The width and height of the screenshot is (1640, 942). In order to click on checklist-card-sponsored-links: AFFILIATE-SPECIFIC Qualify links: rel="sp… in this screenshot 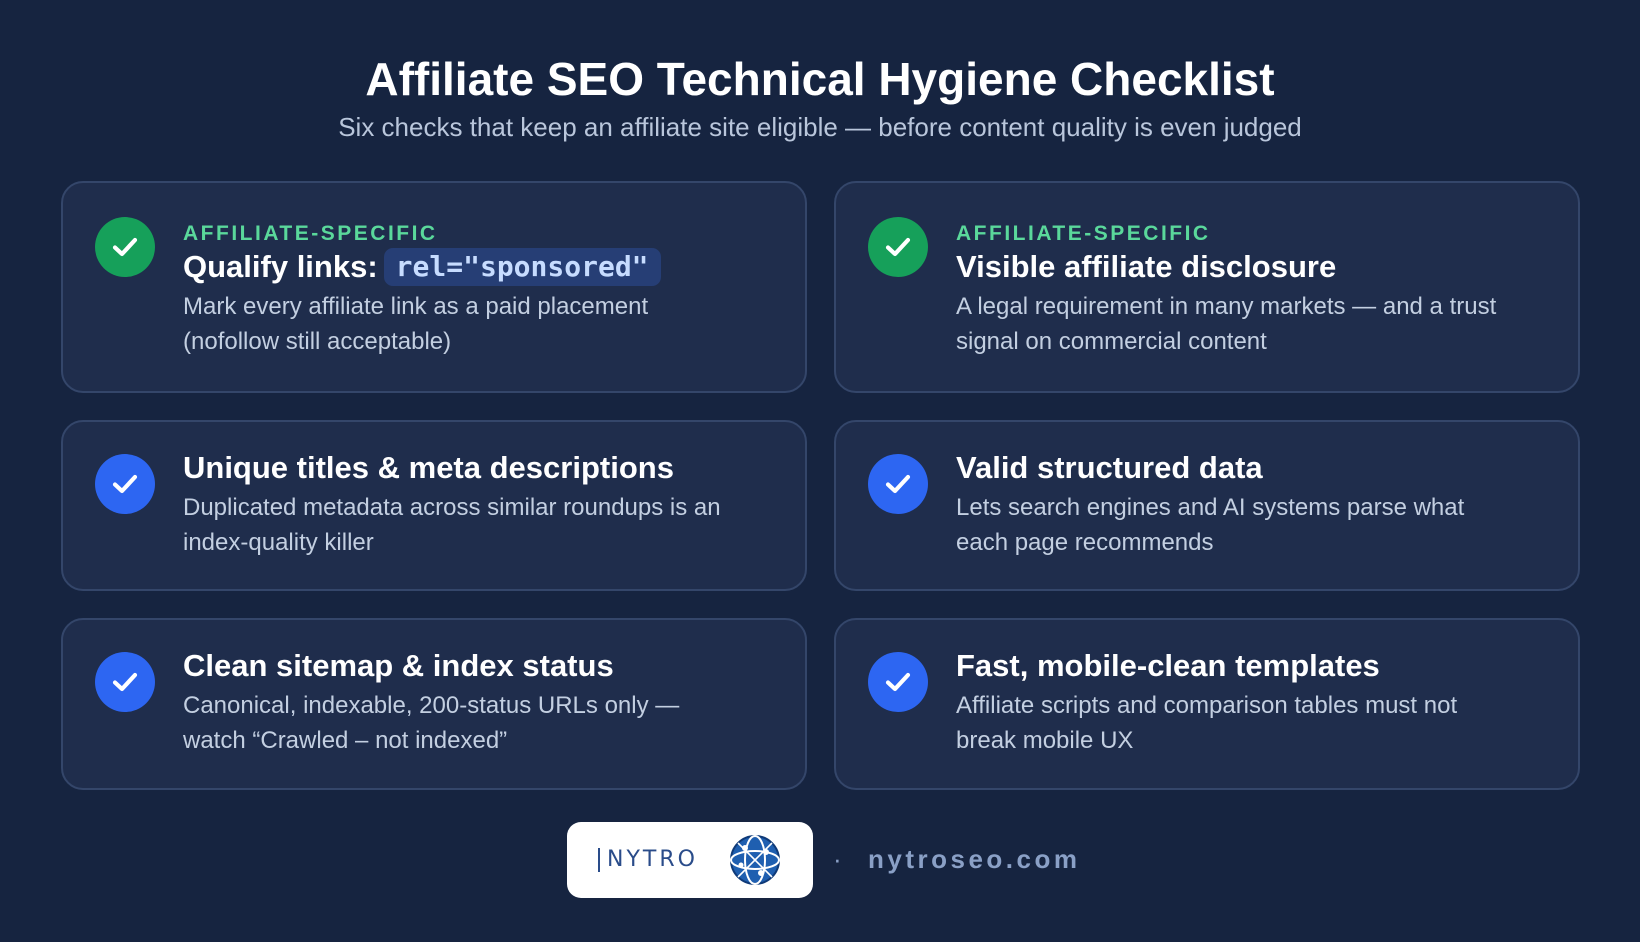, I will do `click(434, 287)`.